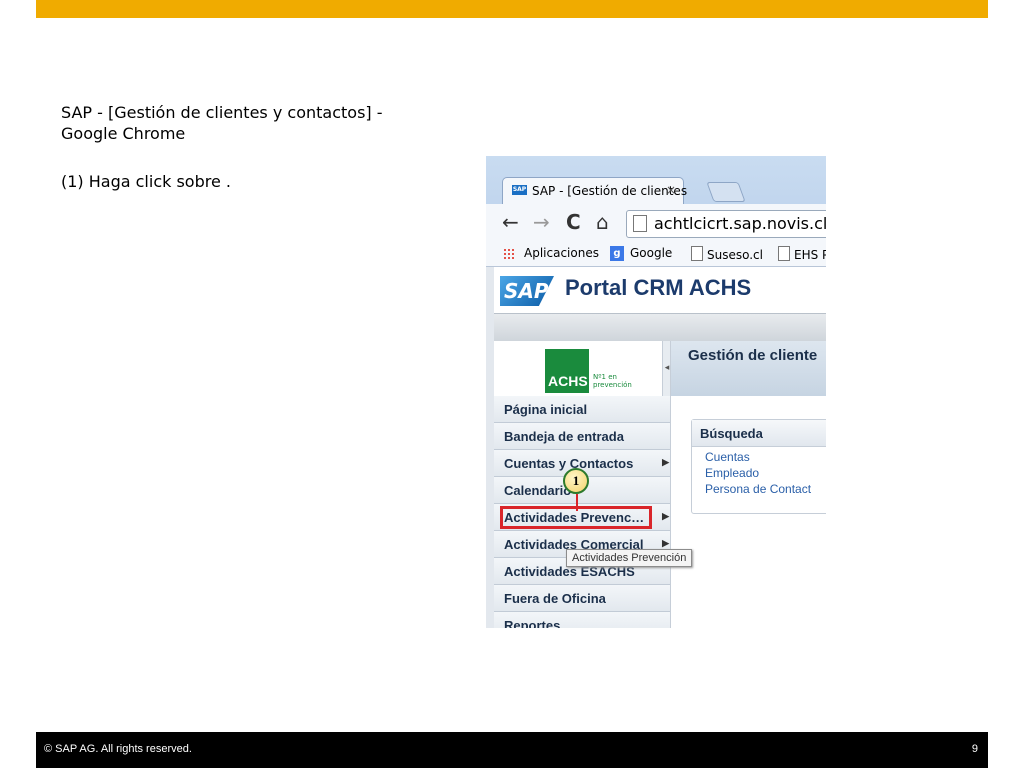 The height and width of the screenshot is (768, 1024). I want to click on reload-icon: C, so click(573, 222).